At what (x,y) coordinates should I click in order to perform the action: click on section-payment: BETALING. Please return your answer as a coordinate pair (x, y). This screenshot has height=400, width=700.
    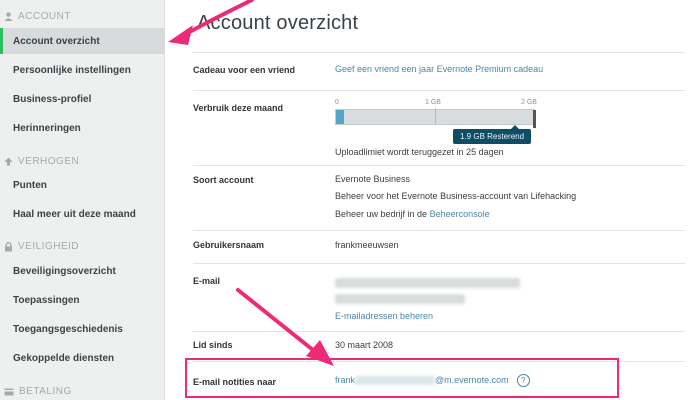
    Looking at the image, I should click on (38, 391).